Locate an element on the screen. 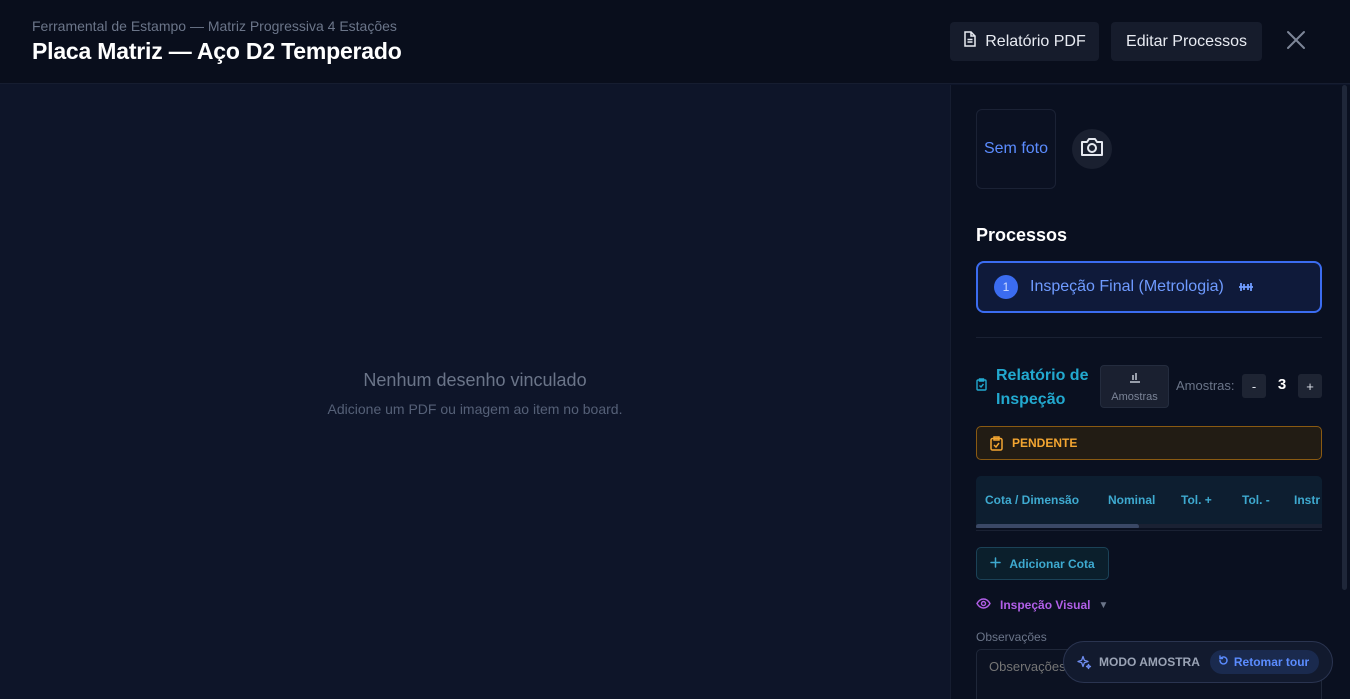 The height and width of the screenshot is (699, 1350). resume-tour-button: Retomar tour is located at coordinates (1264, 662).